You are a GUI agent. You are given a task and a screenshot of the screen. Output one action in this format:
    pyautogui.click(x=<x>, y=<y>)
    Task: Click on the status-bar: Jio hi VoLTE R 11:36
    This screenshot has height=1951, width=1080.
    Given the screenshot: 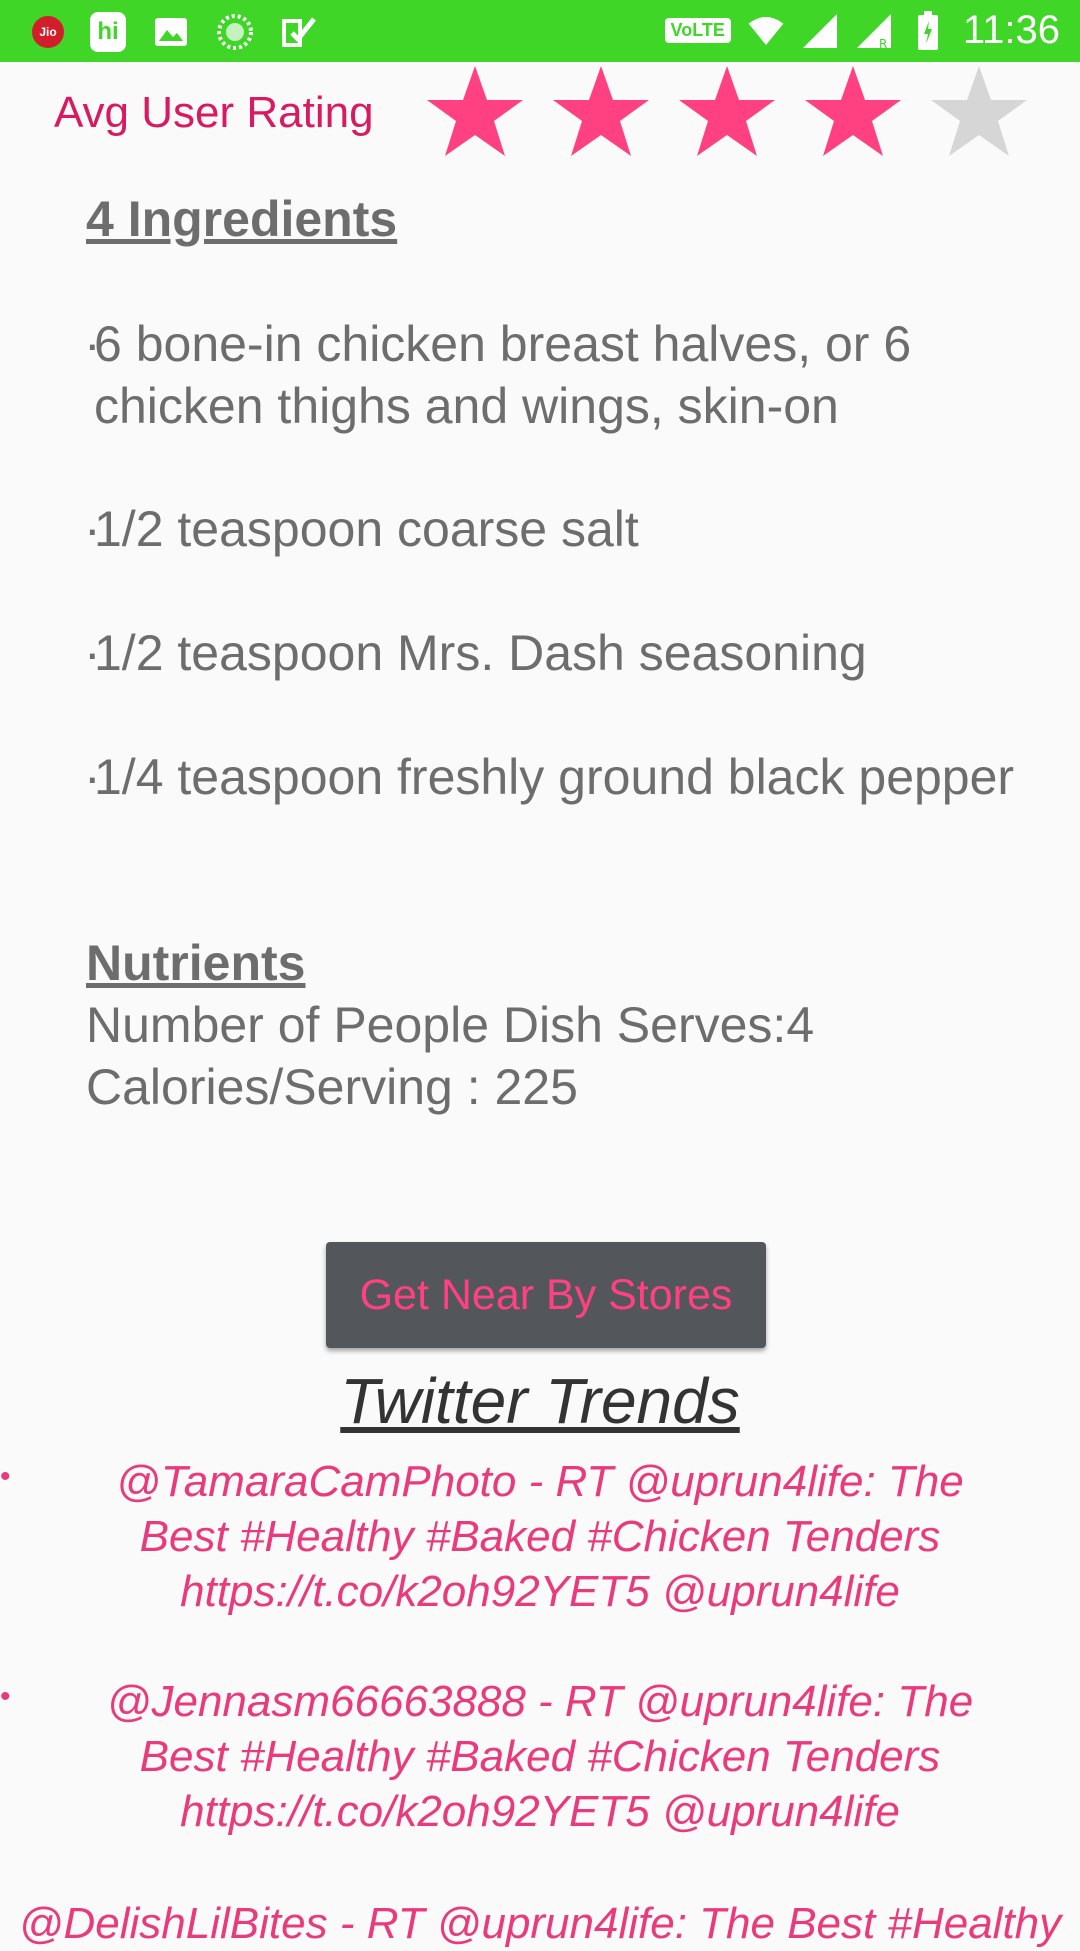 What is the action you would take?
    pyautogui.click(x=540, y=31)
    